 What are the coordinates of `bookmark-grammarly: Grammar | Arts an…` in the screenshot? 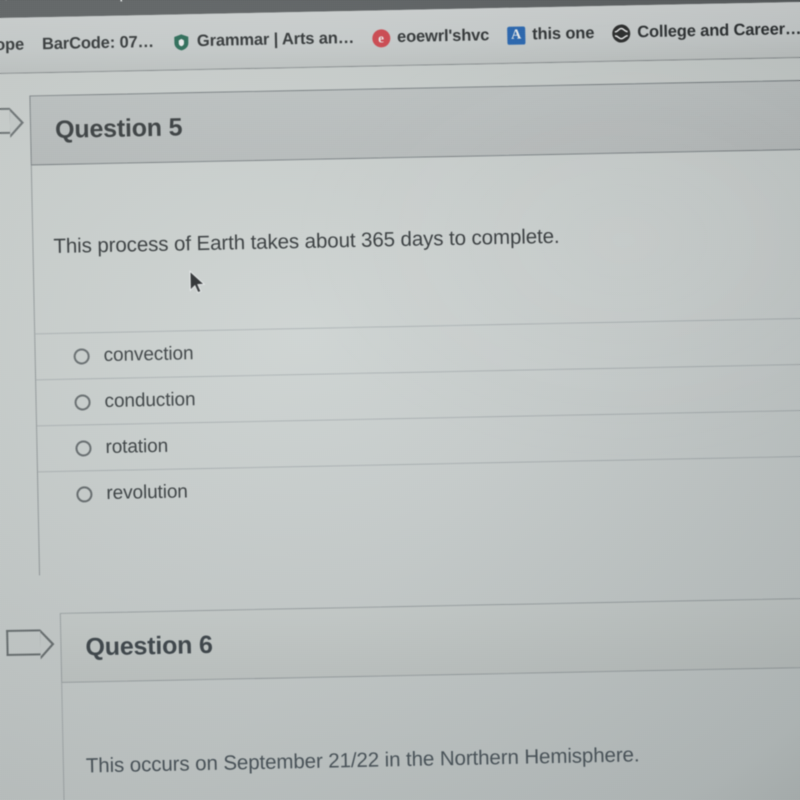 It's located at (263, 40).